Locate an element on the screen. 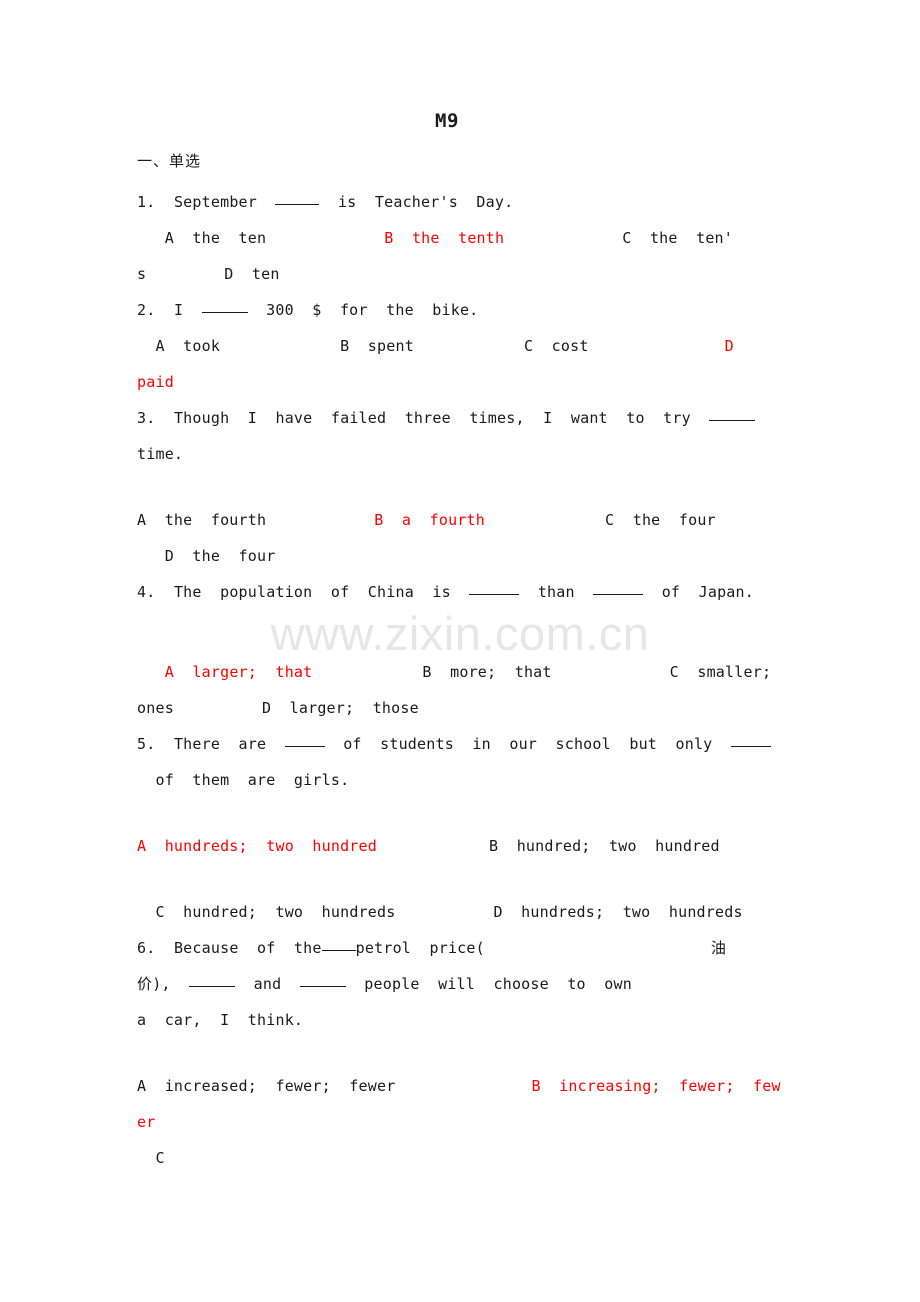 This screenshot has width=920, height=1302. q1-number: 1. is located at coordinates (146, 202).